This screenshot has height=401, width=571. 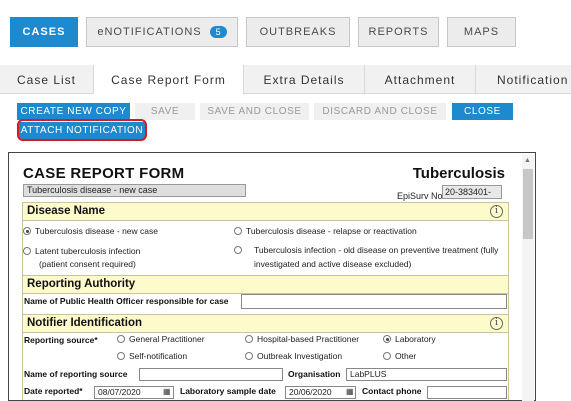 I want to click on section-notifier-identification: Notifier Identification i, so click(x=265, y=323).